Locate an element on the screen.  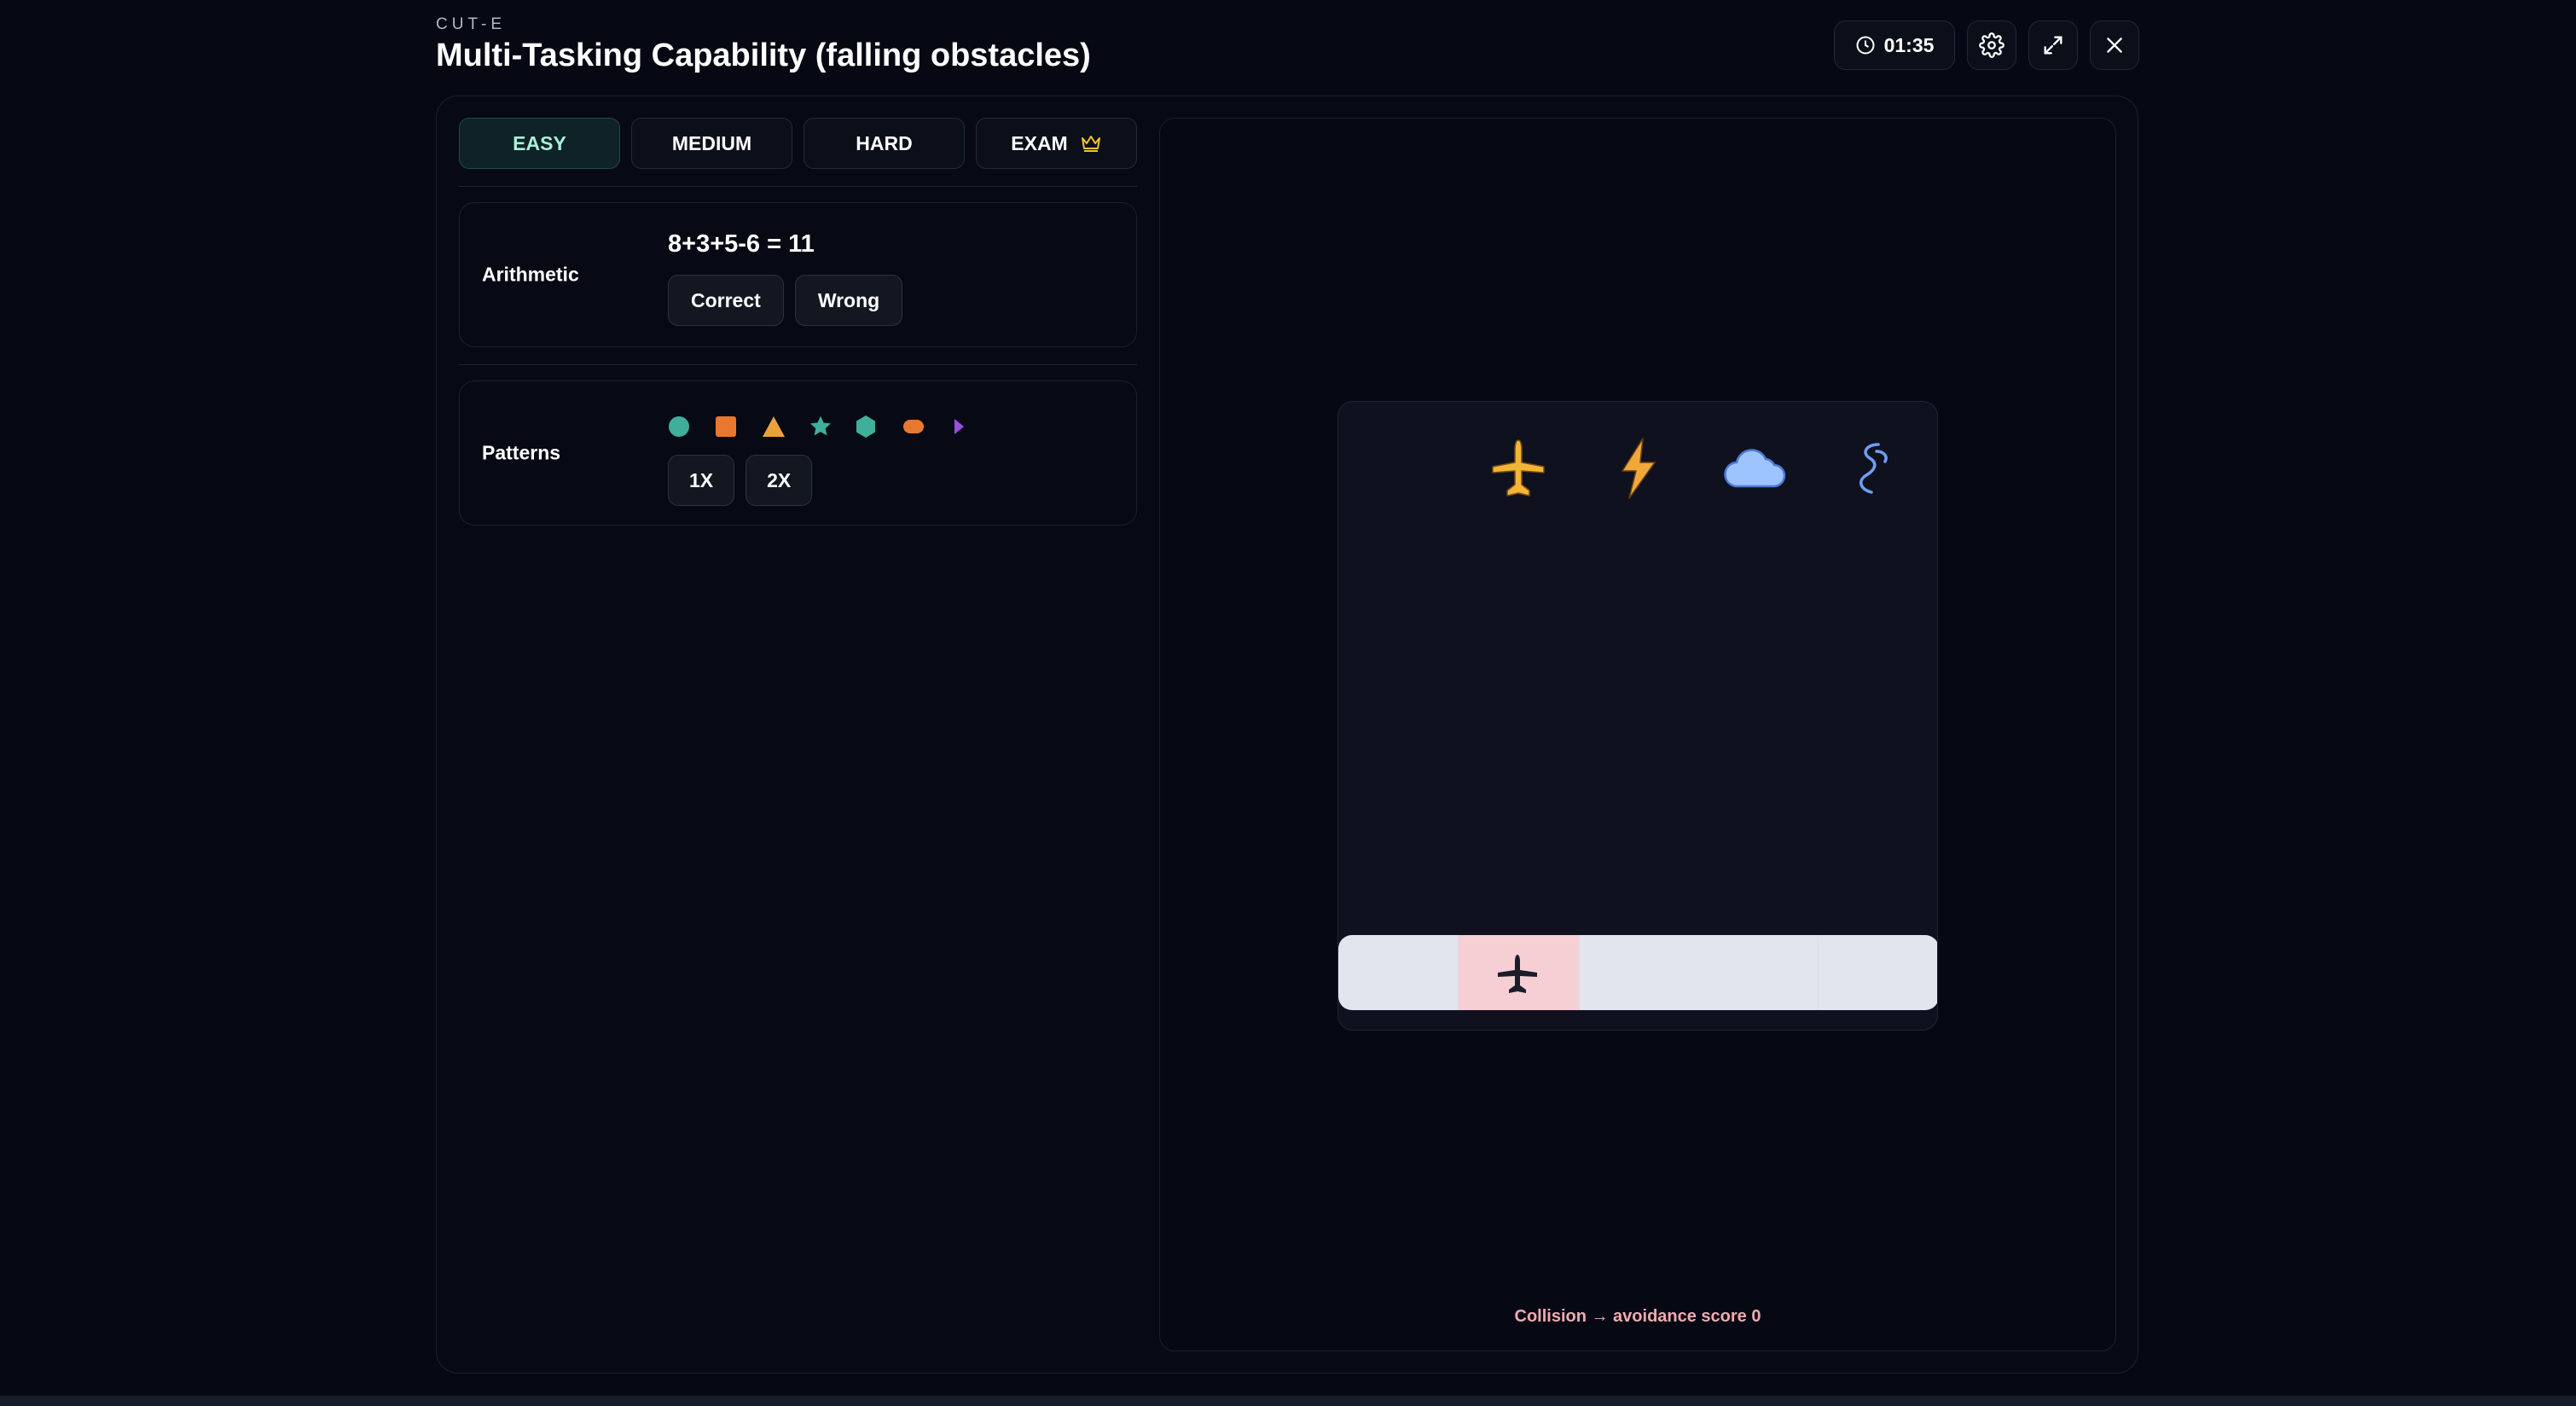
game-area is located at coordinates (1637, 716).